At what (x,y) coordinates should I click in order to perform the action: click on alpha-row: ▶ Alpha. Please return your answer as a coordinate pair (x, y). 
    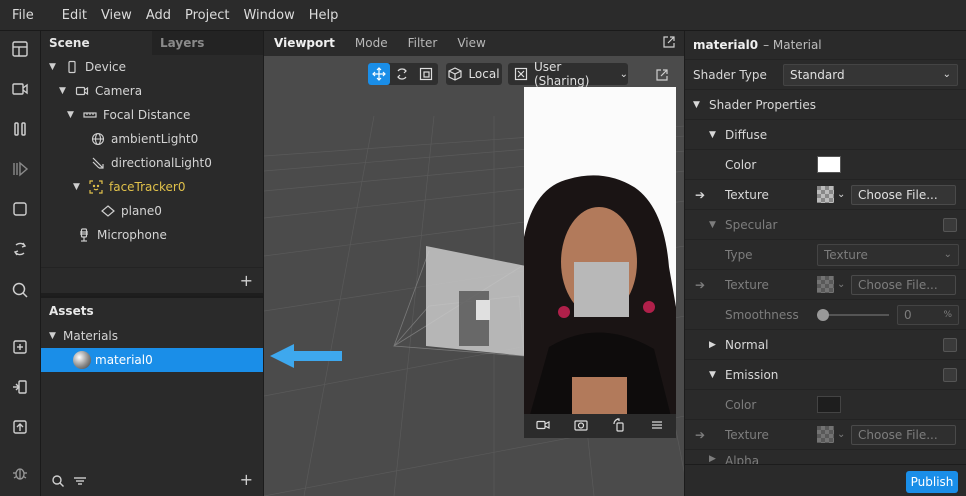
    Looking at the image, I should click on (825, 457).